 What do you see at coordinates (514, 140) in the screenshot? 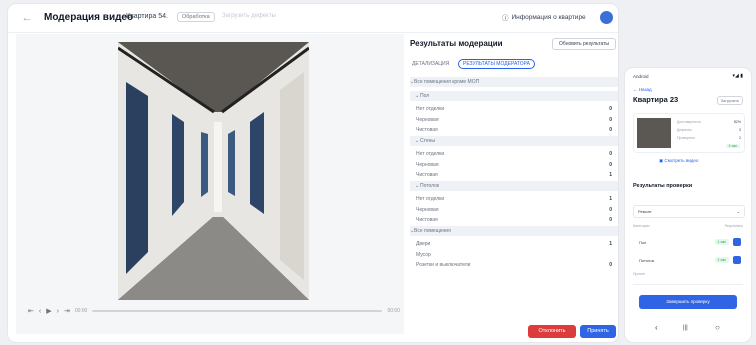
I see `result-section: ⌄ Стены` at bounding box center [514, 140].